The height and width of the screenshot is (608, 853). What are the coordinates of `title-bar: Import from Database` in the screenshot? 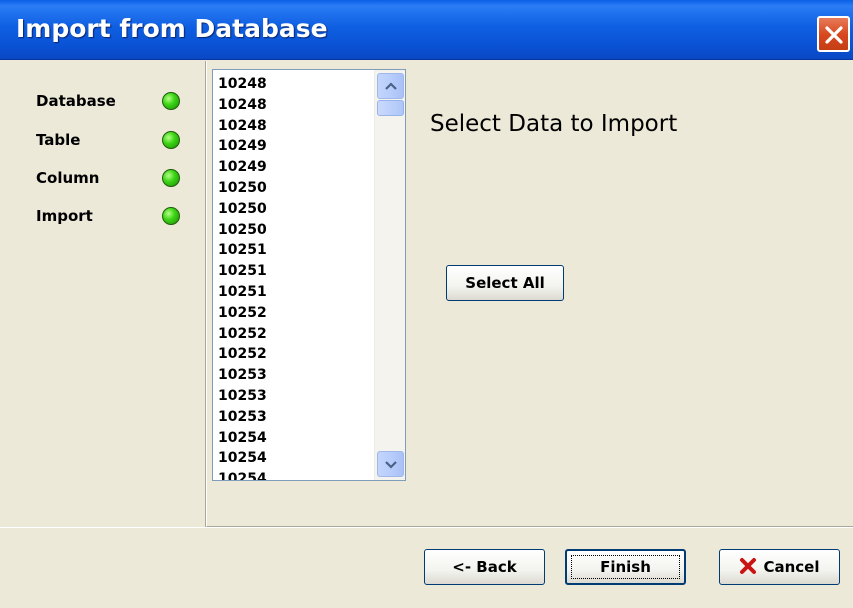 It's located at (426, 30).